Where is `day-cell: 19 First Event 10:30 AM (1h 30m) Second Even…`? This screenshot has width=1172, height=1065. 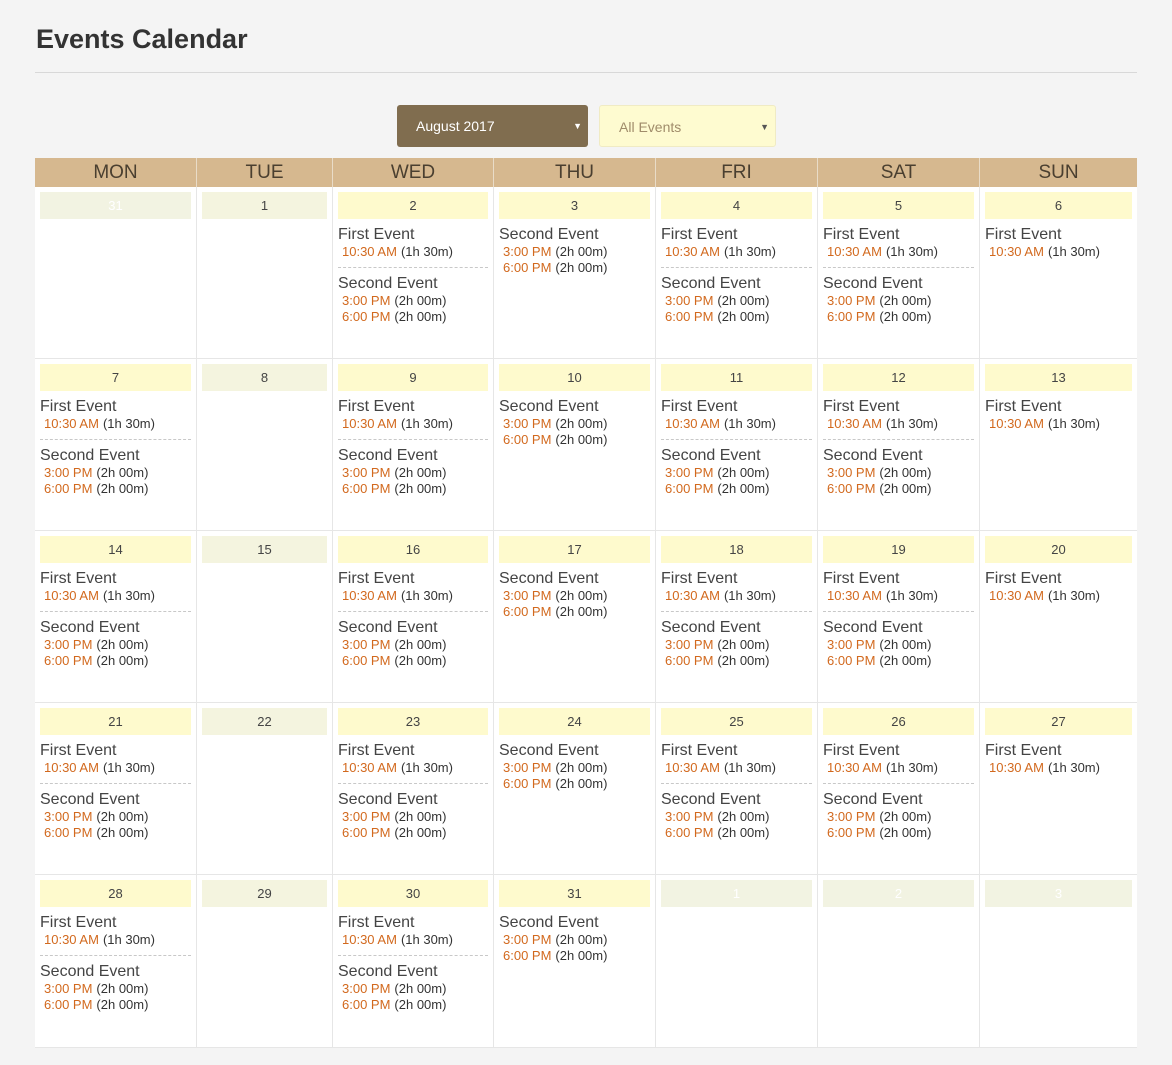
day-cell: 19 First Event 10:30 AM (1h 30m) Second Even… is located at coordinates (899, 616).